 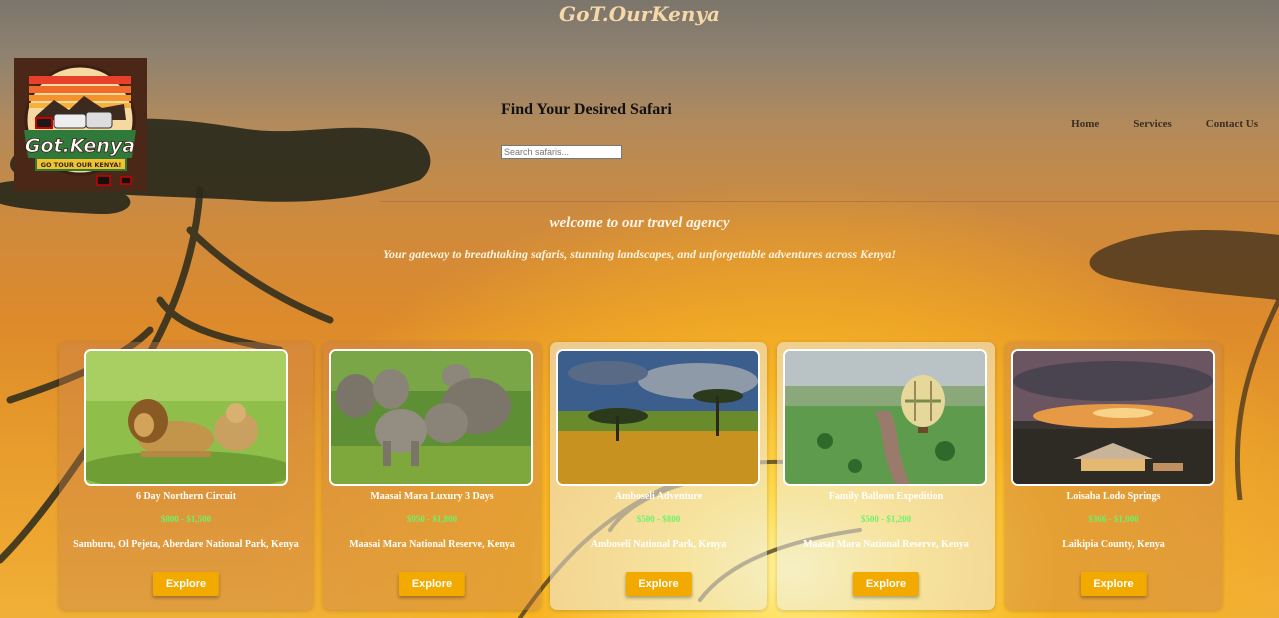 I want to click on nav-services: Services, so click(x=1152, y=124).